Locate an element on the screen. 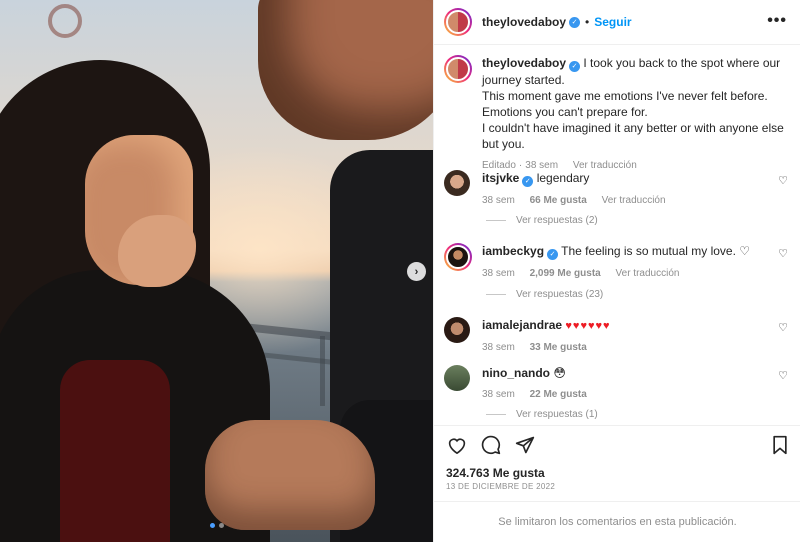 This screenshot has width=800, height=542. comment-username: itsjvke is located at coordinates (500, 178).